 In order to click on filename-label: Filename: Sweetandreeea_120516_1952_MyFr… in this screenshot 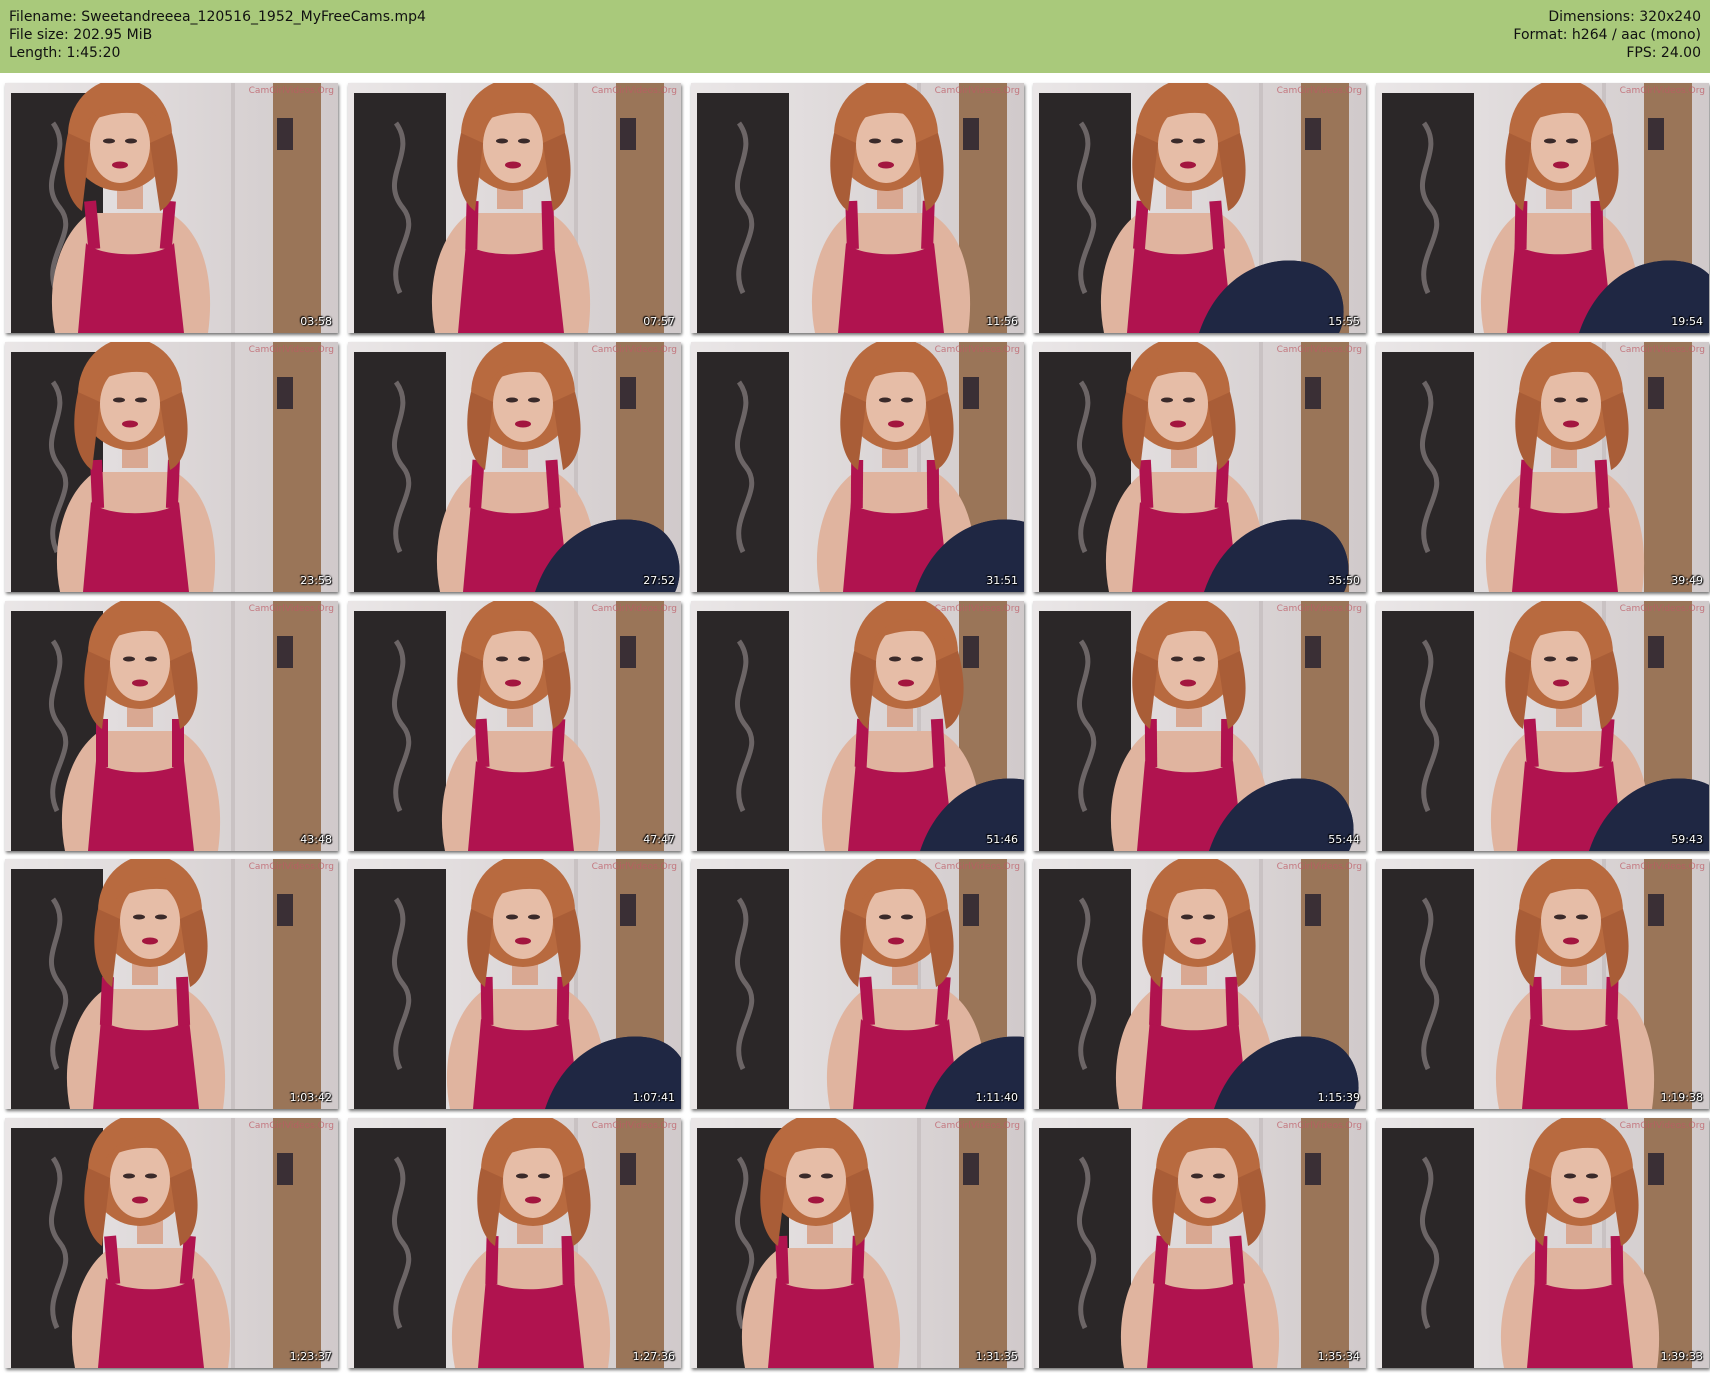, I will do `click(217, 17)`.